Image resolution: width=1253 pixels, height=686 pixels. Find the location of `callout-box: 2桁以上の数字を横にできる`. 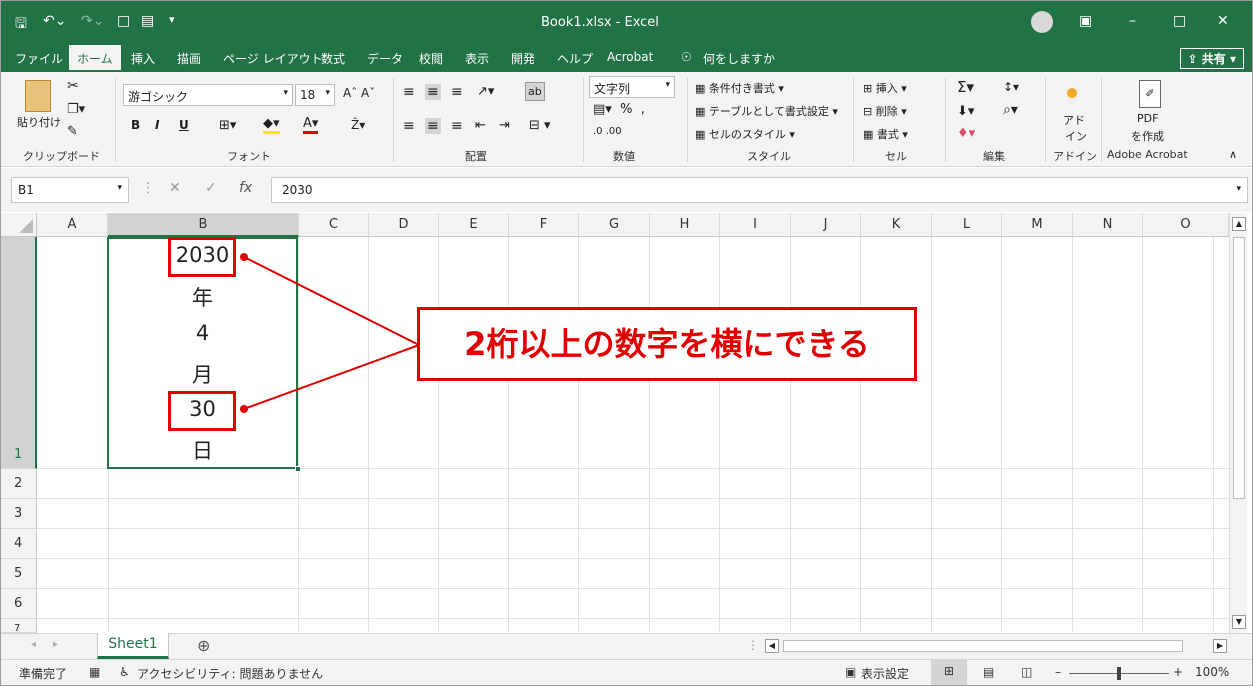

callout-box: 2桁以上の数字を横にできる is located at coordinates (667, 344).